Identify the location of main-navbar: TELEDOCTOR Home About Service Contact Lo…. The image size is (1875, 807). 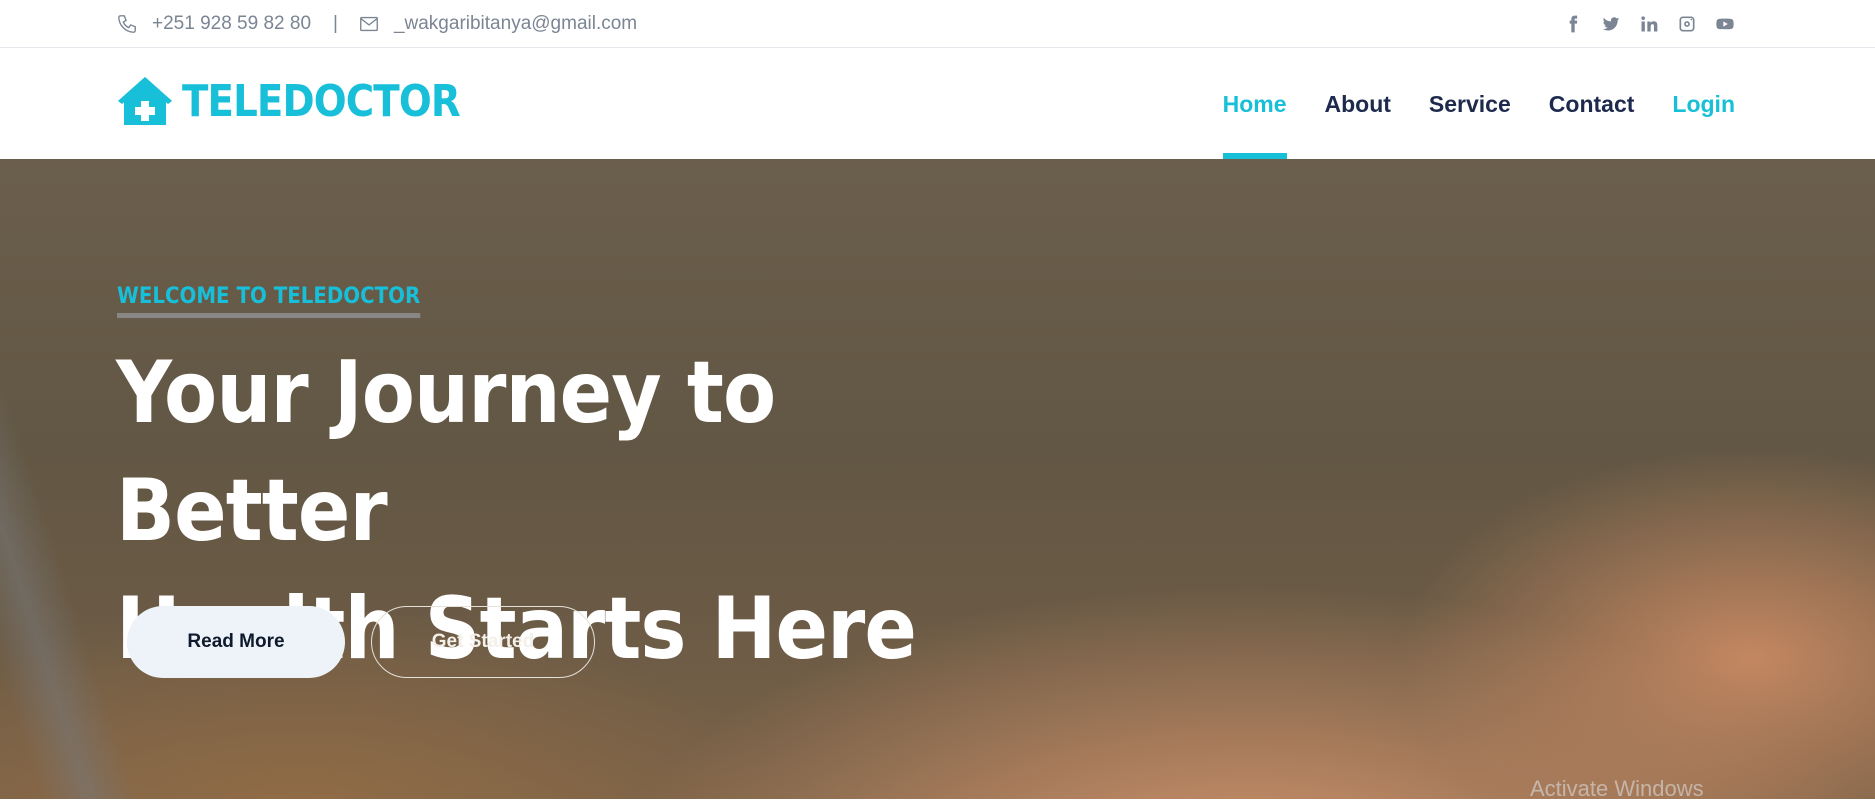
(937, 104).